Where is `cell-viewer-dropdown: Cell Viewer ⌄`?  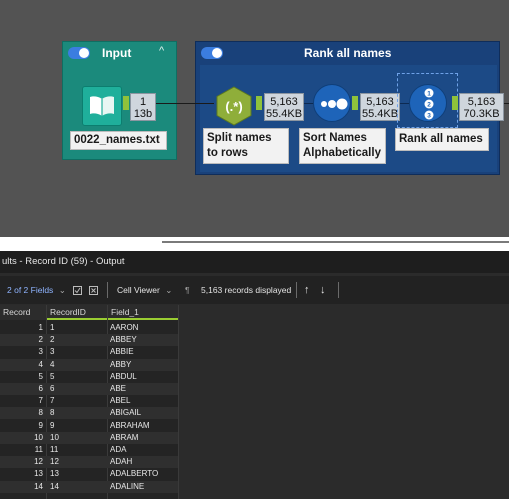
cell-viewer-dropdown: Cell Viewer ⌄ is located at coordinates (144, 290).